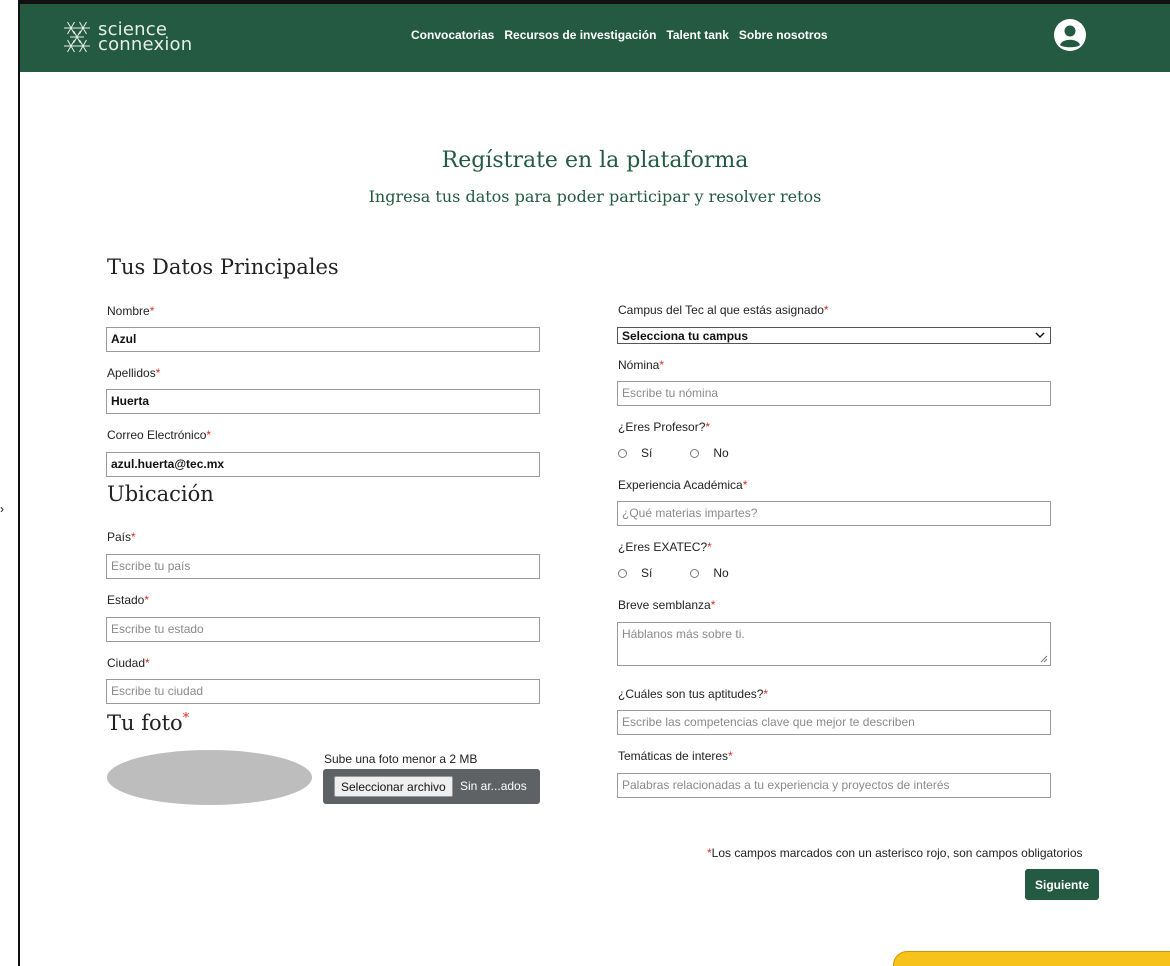 This screenshot has height=966, width=1170. I want to click on experiencia-input: ¿Qué materias impartes?, so click(834, 513).